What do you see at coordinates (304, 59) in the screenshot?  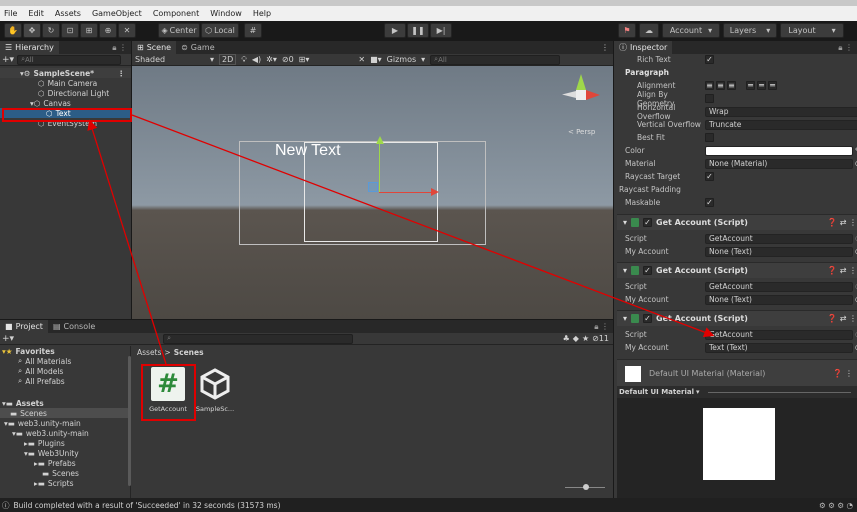 I see `grid-toggle-icon: ⊞▾` at bounding box center [304, 59].